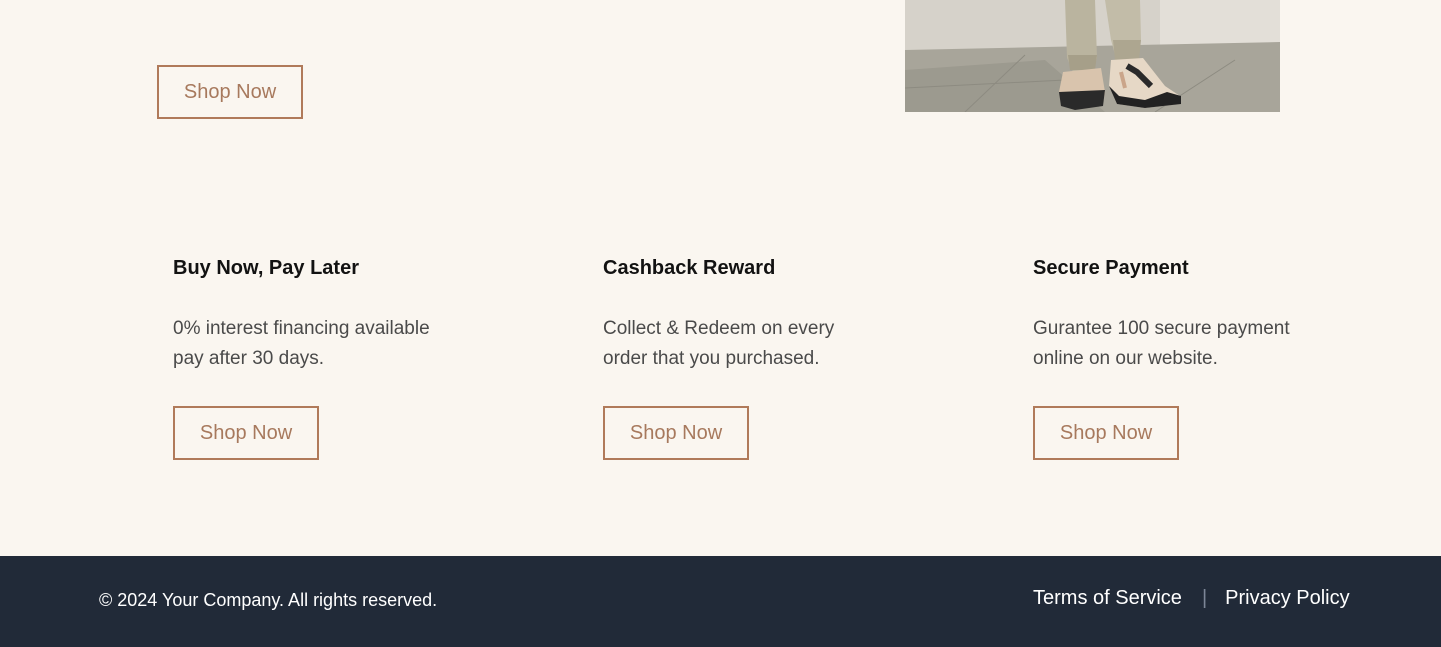  I want to click on feature-title: Cashback Reward, so click(689, 268).